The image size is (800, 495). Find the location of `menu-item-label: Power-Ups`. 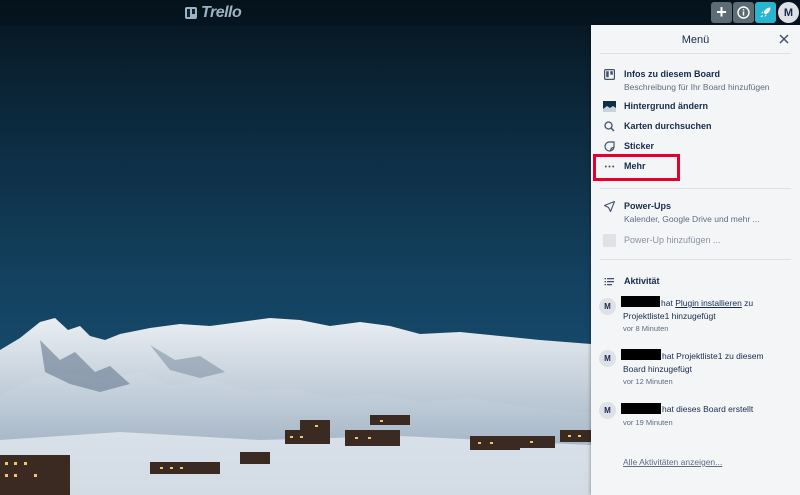

menu-item-label: Power-Ups is located at coordinates (648, 206).